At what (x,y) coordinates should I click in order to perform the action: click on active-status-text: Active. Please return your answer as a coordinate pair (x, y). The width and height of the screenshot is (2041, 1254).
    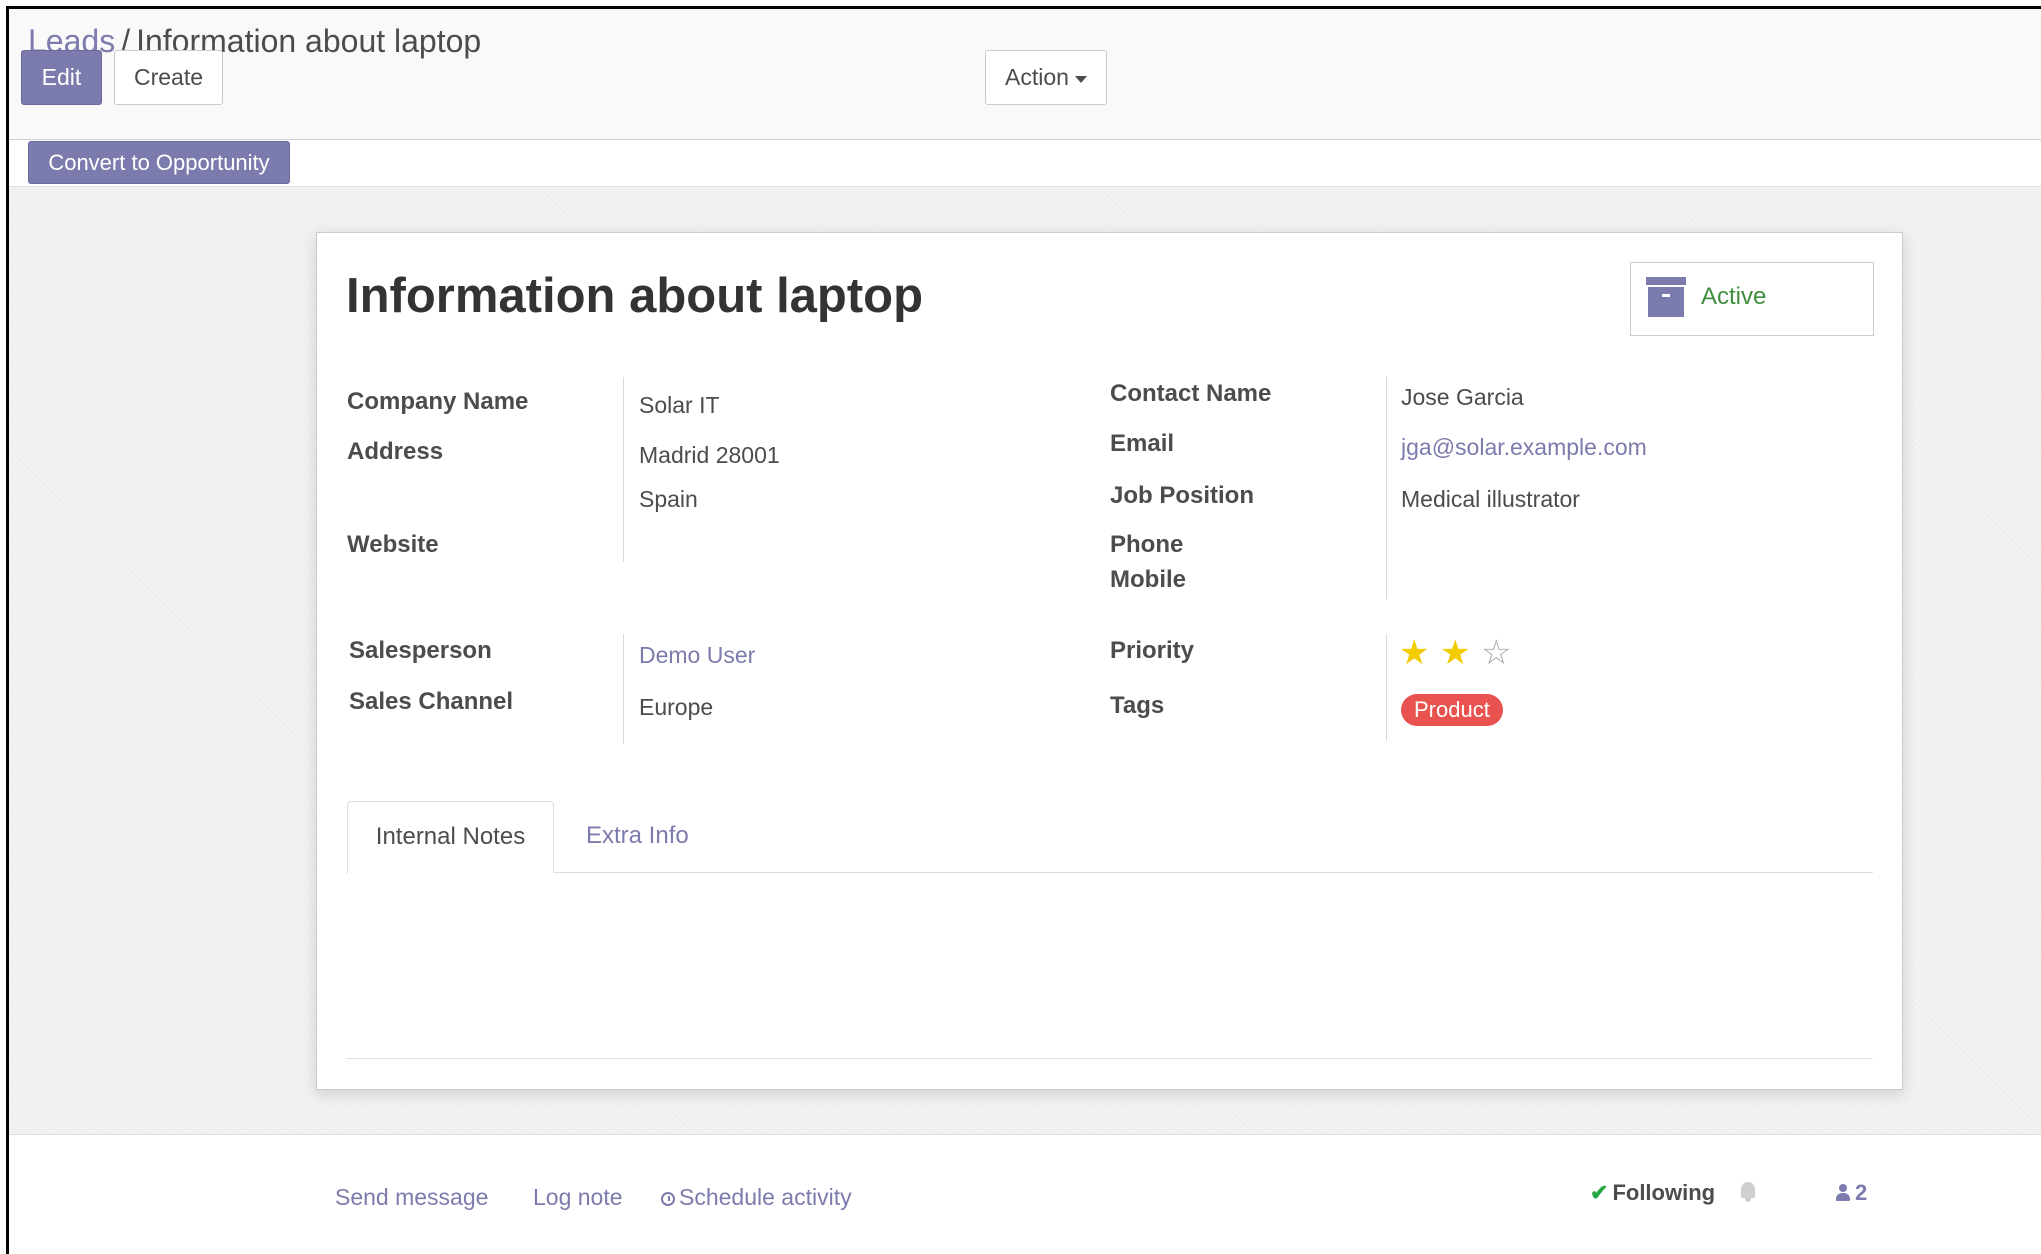
    Looking at the image, I should click on (1734, 296).